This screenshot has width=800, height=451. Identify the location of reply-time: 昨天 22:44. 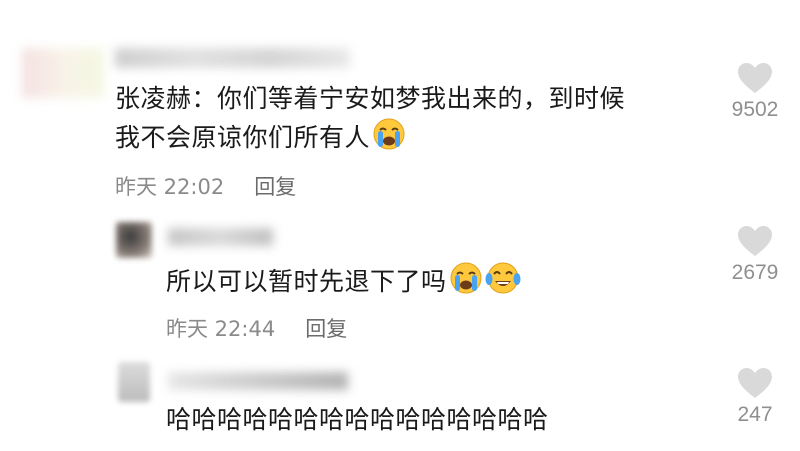
(221, 329).